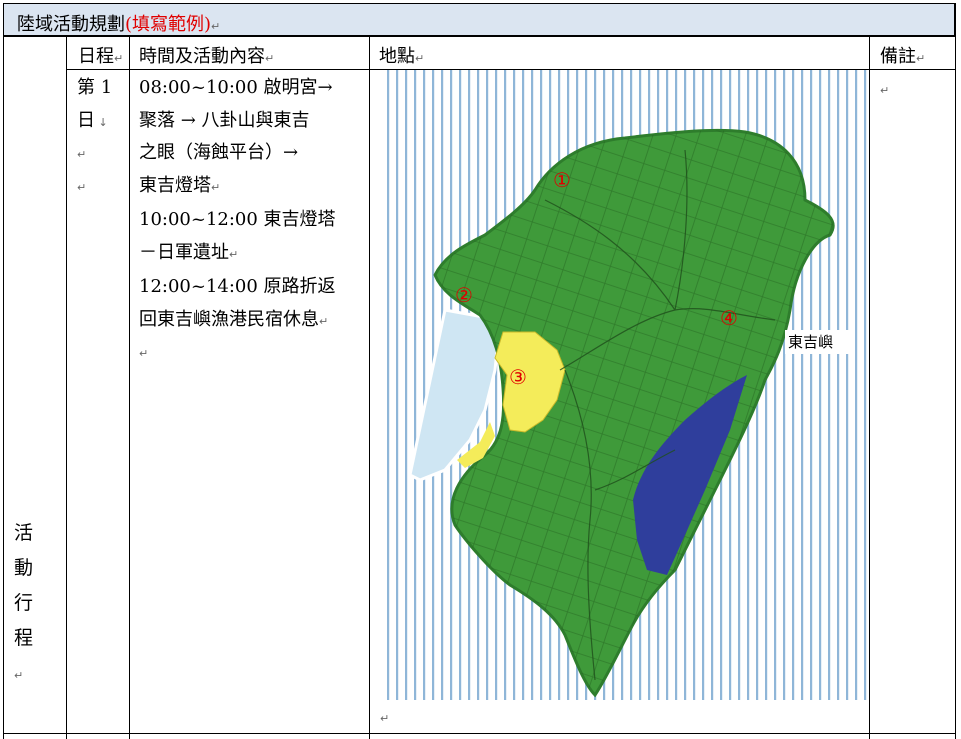 Image resolution: width=961 pixels, height=739 pixels. I want to click on table-title: 陸域活動規劃(填寫範例)↵, so click(118, 23).